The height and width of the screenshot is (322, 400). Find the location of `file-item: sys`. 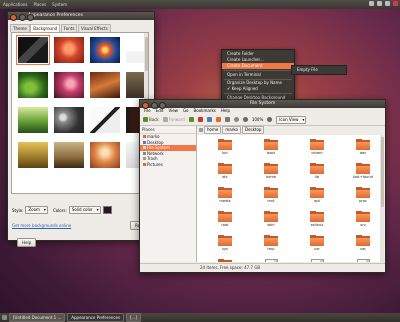

file-item: sys is located at coordinates (225, 245).